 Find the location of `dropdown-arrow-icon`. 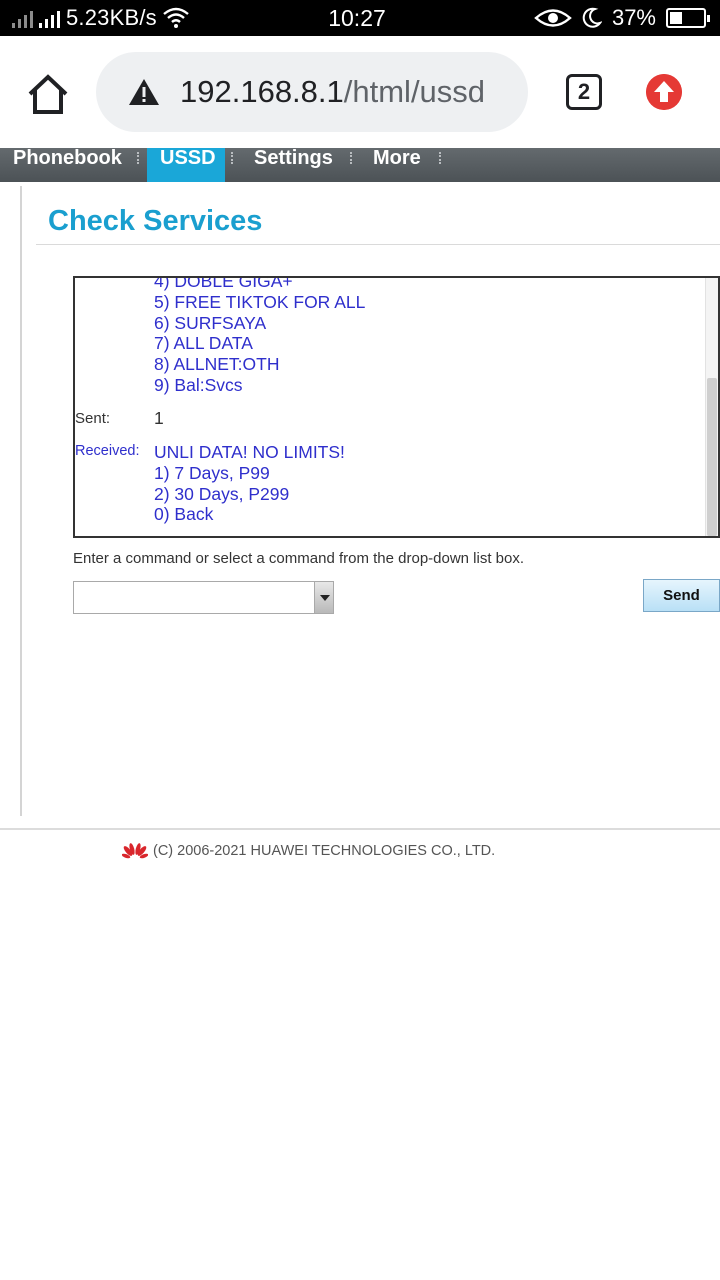

dropdown-arrow-icon is located at coordinates (323, 597).